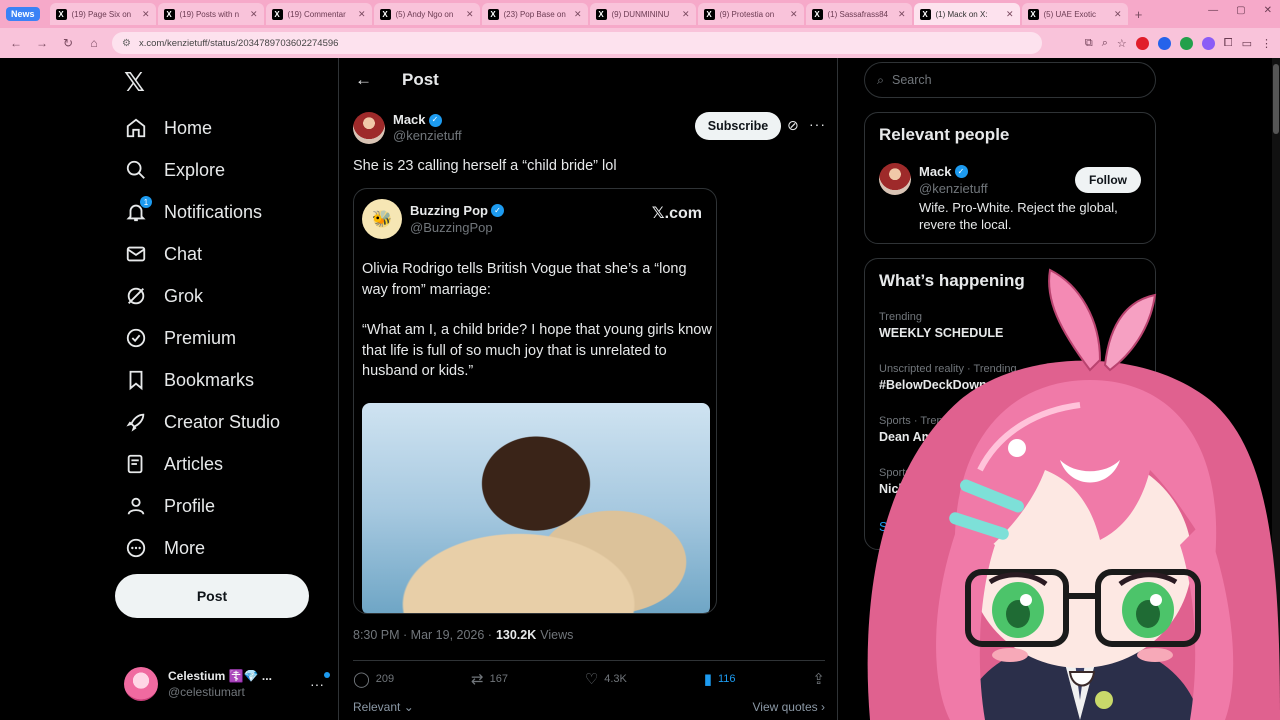 The image size is (1280, 720). What do you see at coordinates (194, 463) in the screenshot?
I see `nav-label: Articles` at bounding box center [194, 463].